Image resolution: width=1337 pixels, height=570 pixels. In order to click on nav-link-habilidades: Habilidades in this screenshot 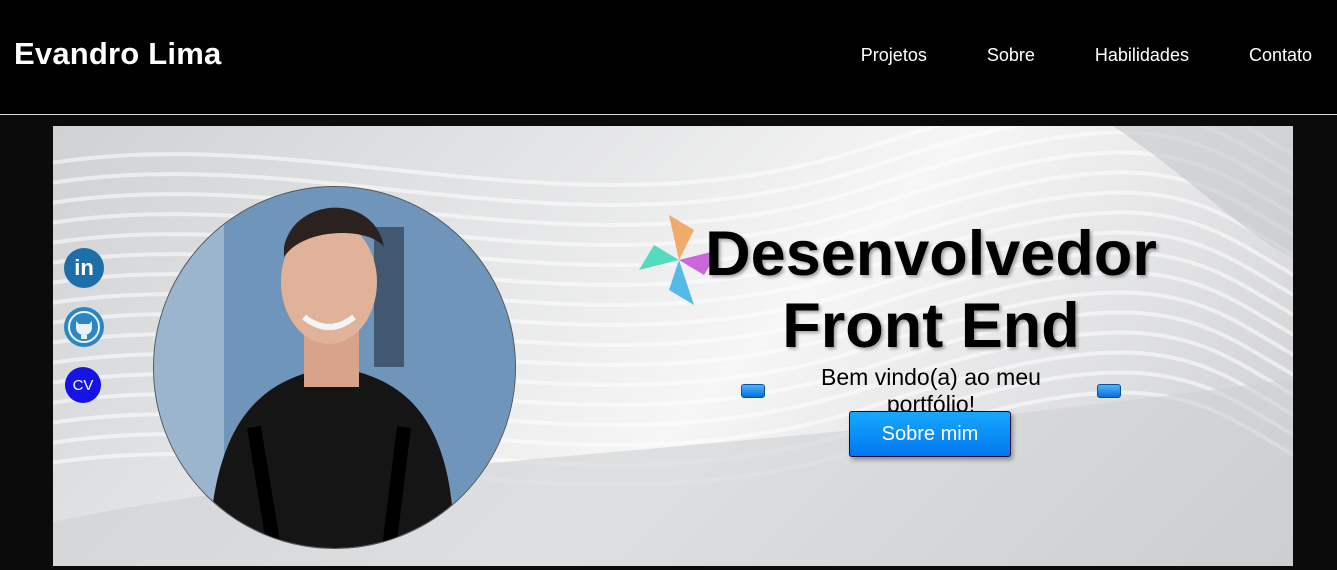, I will do `click(1142, 55)`.